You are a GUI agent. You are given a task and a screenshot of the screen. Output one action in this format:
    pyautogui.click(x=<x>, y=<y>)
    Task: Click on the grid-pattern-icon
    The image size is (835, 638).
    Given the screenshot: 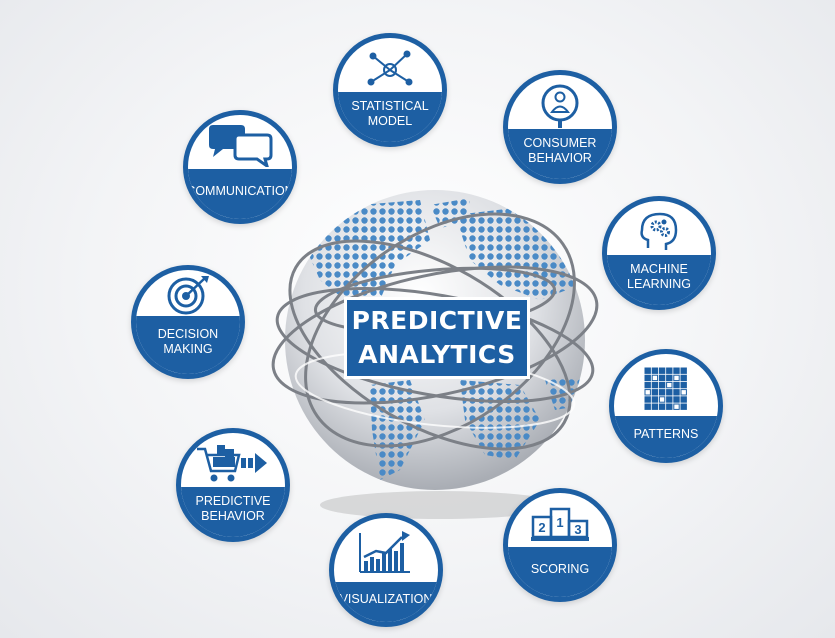 What is the action you would take?
    pyautogui.click(x=666, y=388)
    